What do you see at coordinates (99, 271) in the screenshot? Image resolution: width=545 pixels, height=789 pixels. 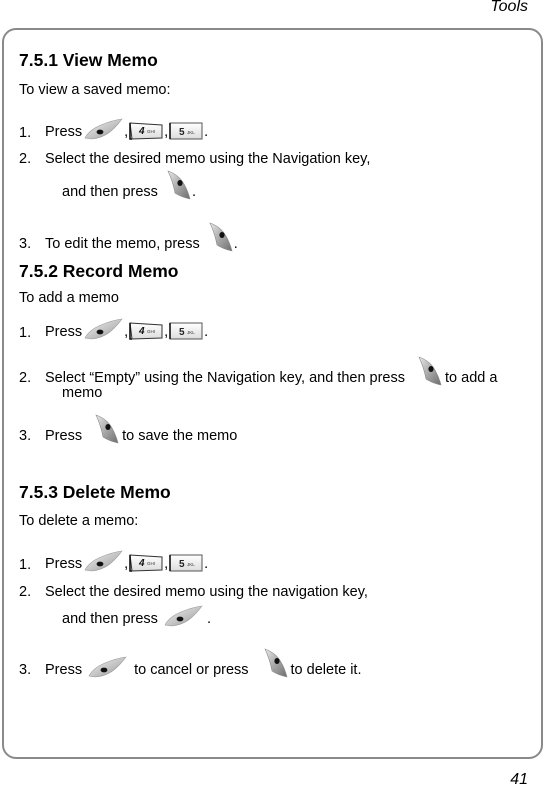 I see `section-heading-record-memo: 7.5.2 Record Memo` at bounding box center [99, 271].